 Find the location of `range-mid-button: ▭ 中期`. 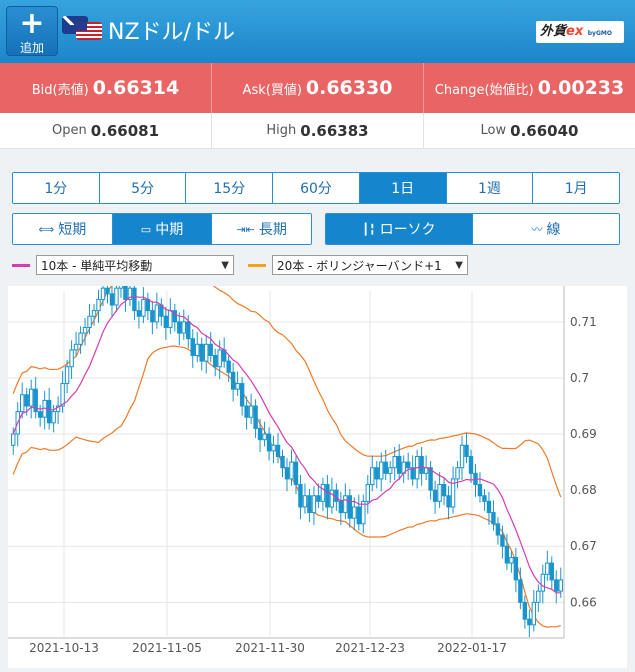

range-mid-button: ▭ 中期 is located at coordinates (162, 229).